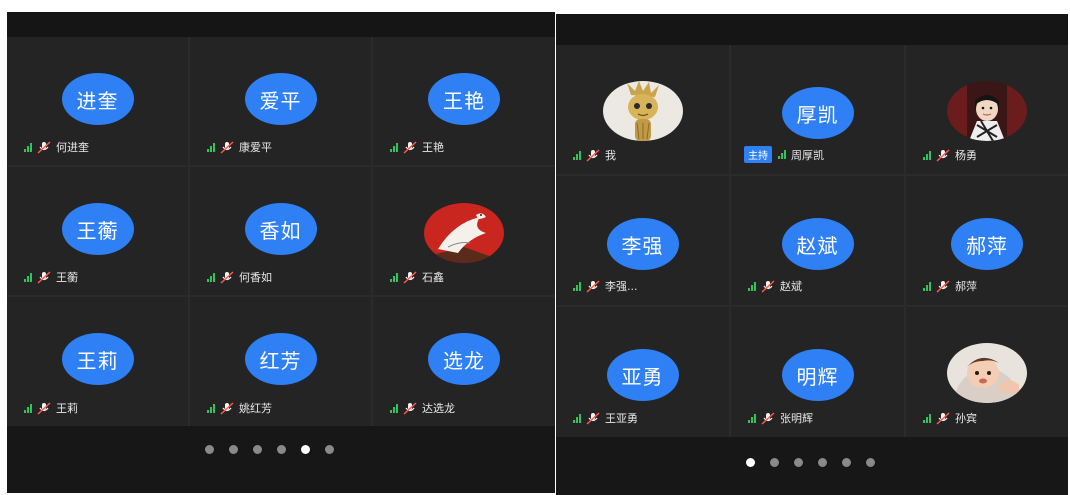 This screenshot has height=495, width=1070. Describe the element at coordinates (817, 113) in the screenshot. I see `avatar: 厚凯` at that location.